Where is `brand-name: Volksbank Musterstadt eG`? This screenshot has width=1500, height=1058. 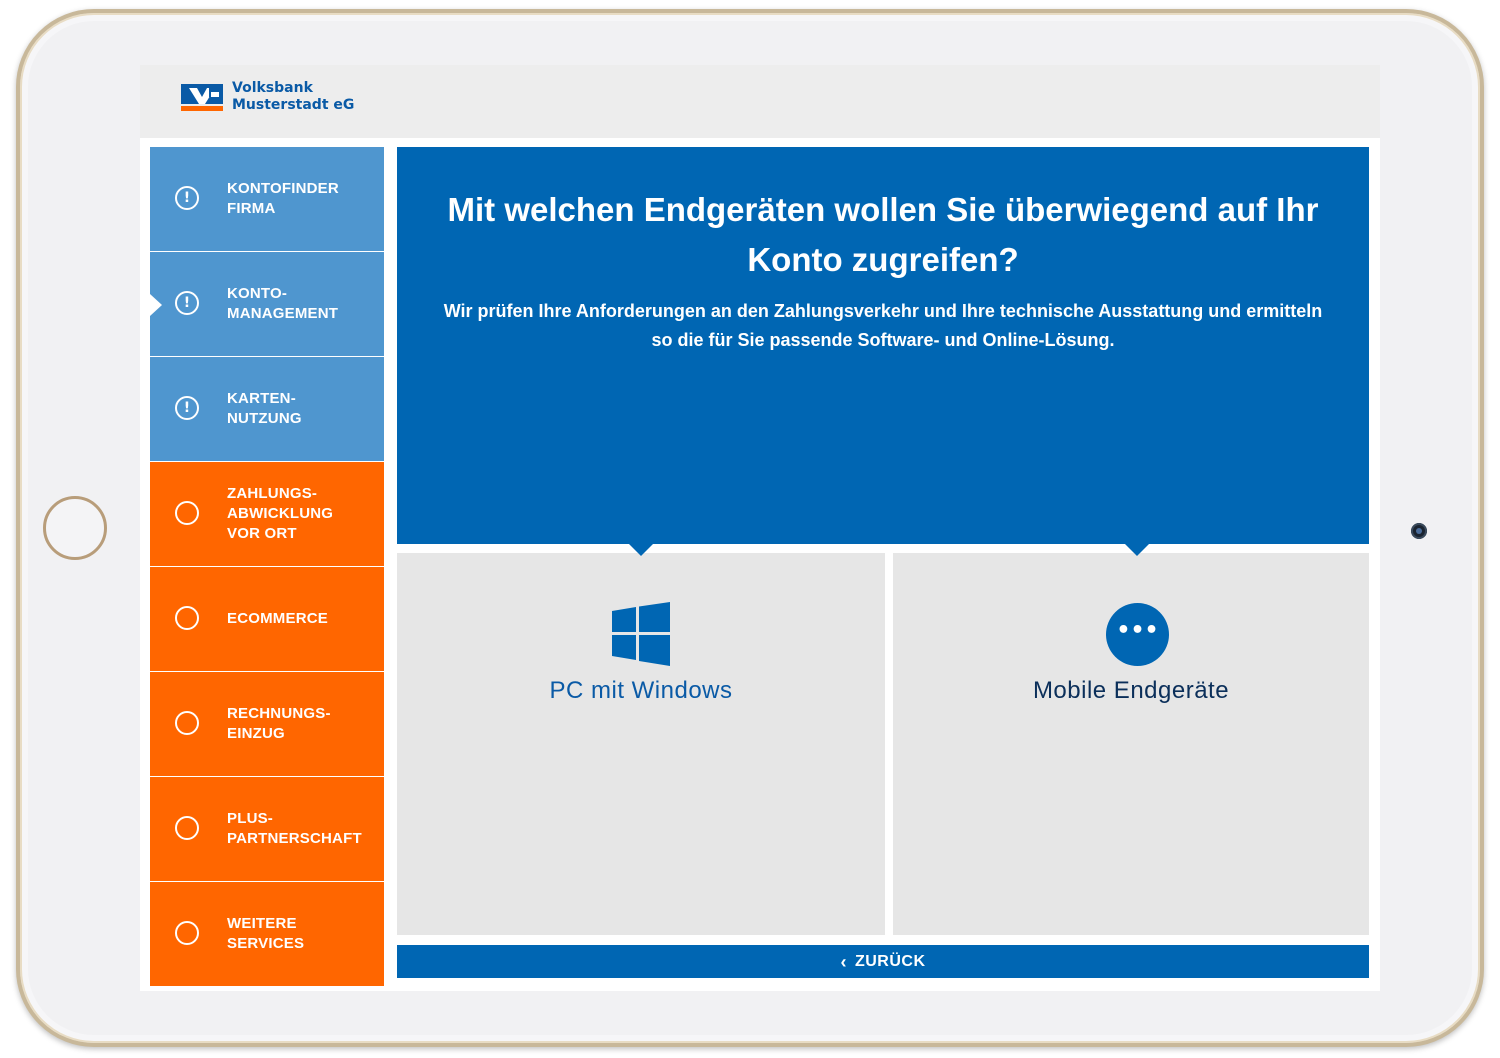 brand-name: Volksbank Musterstadt eG is located at coordinates (293, 97).